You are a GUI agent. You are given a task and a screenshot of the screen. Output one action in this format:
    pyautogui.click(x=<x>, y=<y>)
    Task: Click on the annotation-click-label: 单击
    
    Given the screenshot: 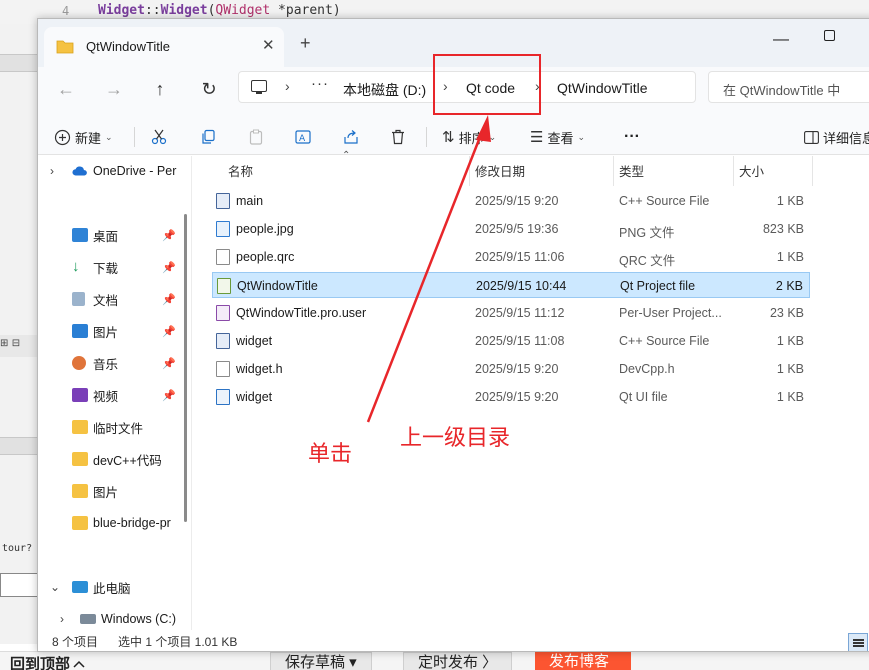 What is the action you would take?
    pyautogui.click(x=330, y=454)
    